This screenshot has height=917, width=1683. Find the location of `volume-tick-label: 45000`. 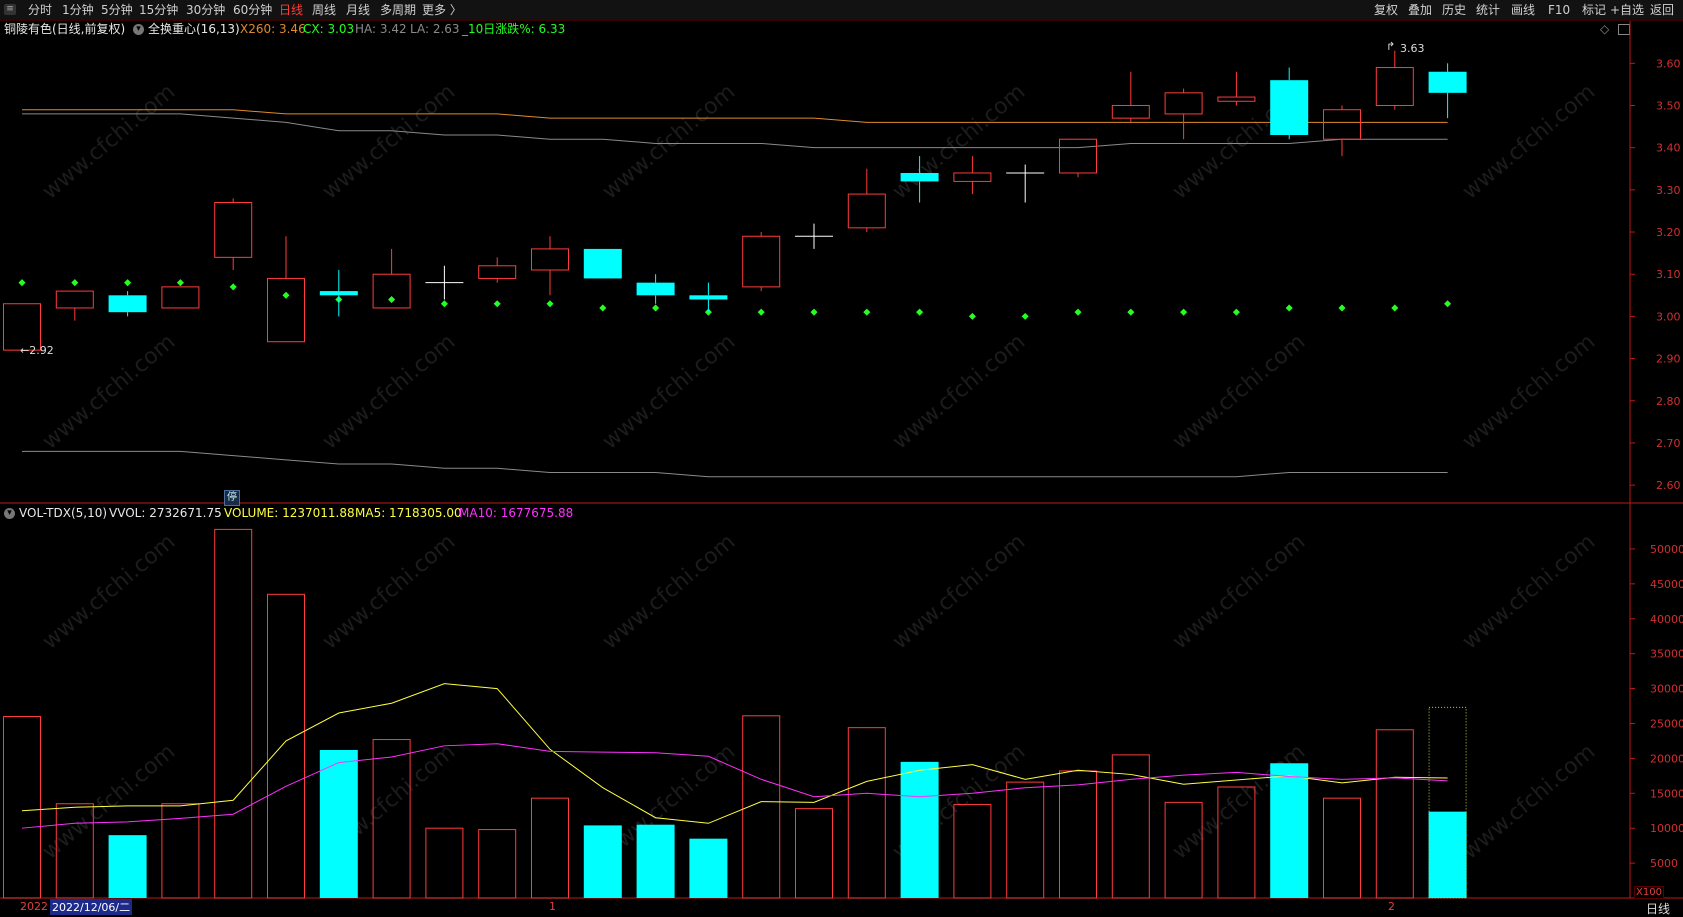

volume-tick-label: 45000 is located at coordinates (1666, 584).